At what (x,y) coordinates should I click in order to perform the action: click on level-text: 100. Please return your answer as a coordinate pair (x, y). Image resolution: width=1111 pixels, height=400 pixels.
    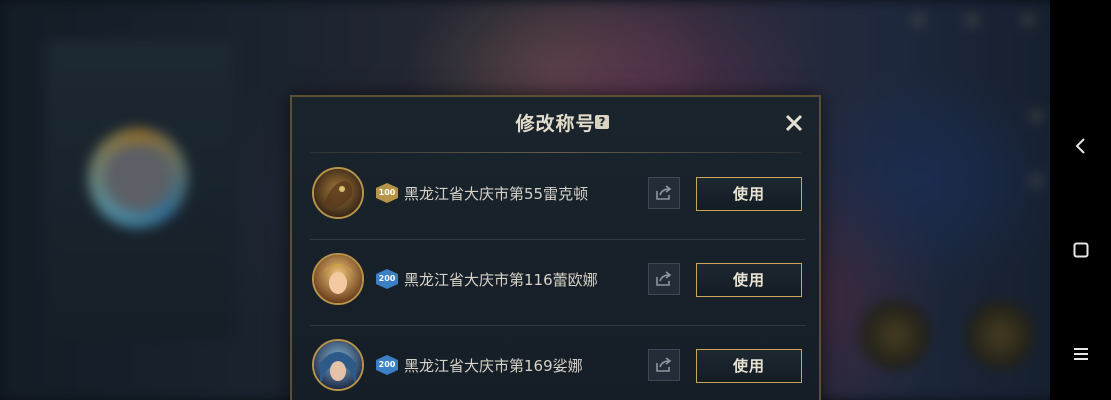
    Looking at the image, I should click on (387, 192).